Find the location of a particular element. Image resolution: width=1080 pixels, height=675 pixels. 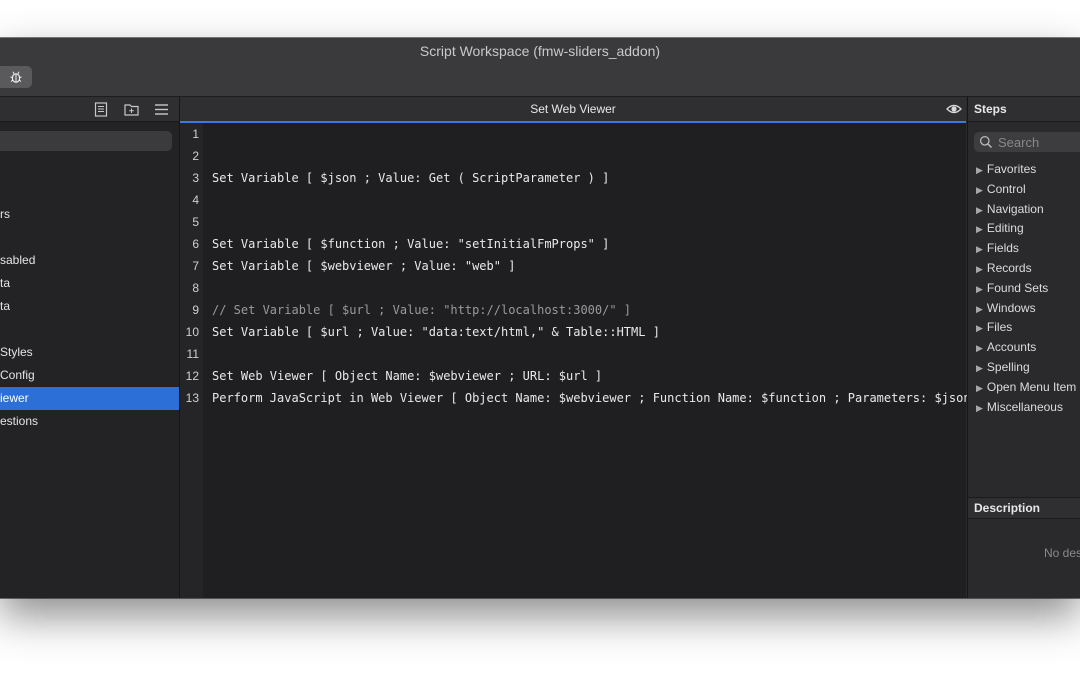

title-bar: Script Workspace (fmw-sliders_addon) is located at coordinates (540, 67).